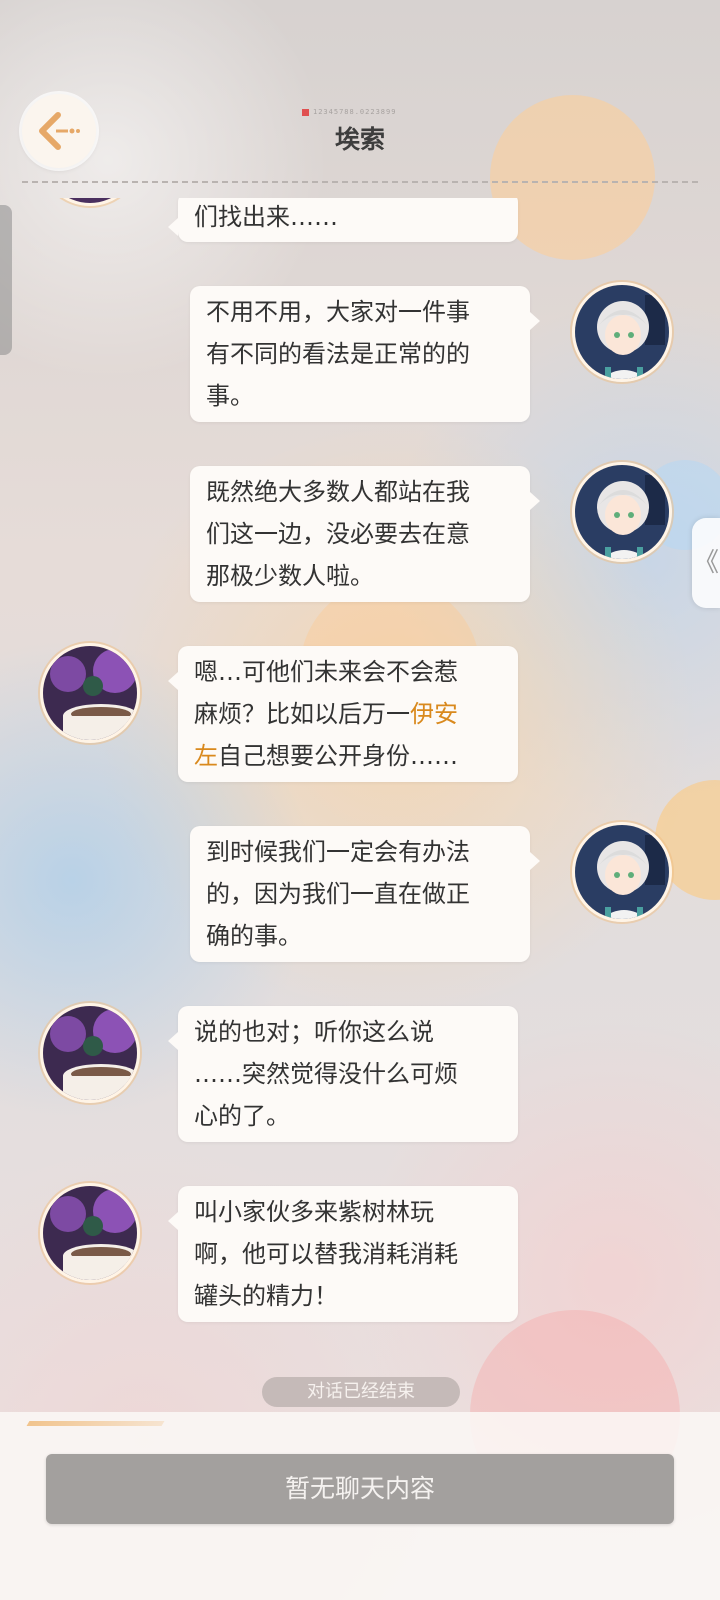 The width and height of the screenshot is (720, 1600). What do you see at coordinates (206, 756) in the screenshot?
I see `highlighted-name: 左` at bounding box center [206, 756].